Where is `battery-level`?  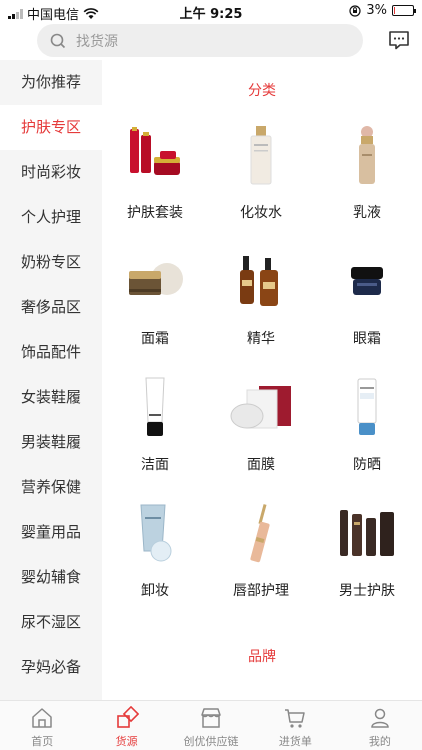
battery-level is located at coordinates (394, 10).